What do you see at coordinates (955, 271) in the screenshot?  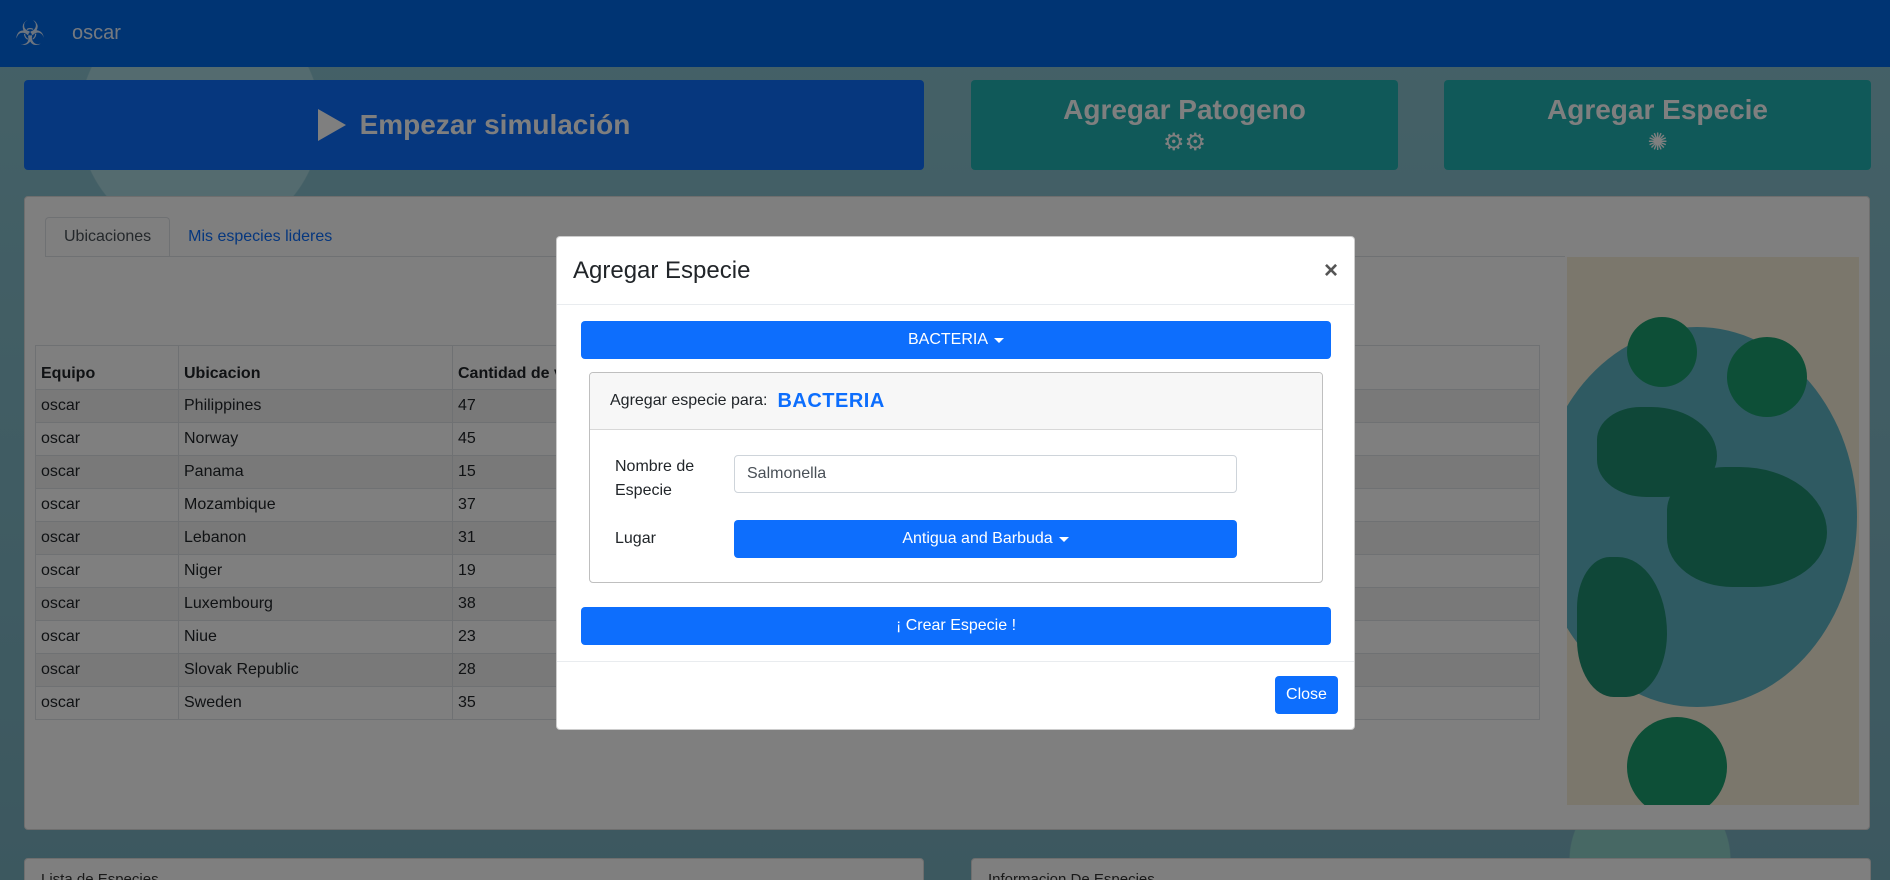 I see `modal-header: Agregar Especie ×` at bounding box center [955, 271].